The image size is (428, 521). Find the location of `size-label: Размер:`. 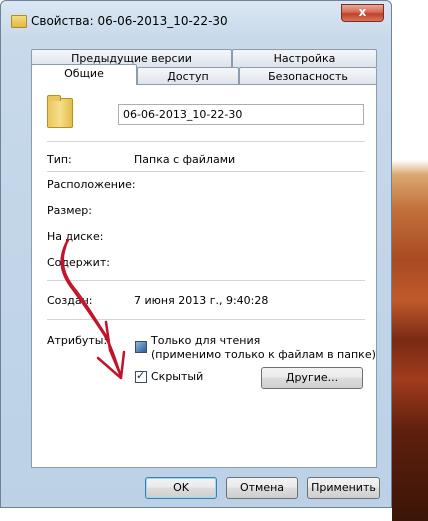

size-label: Размер: is located at coordinates (69, 210).